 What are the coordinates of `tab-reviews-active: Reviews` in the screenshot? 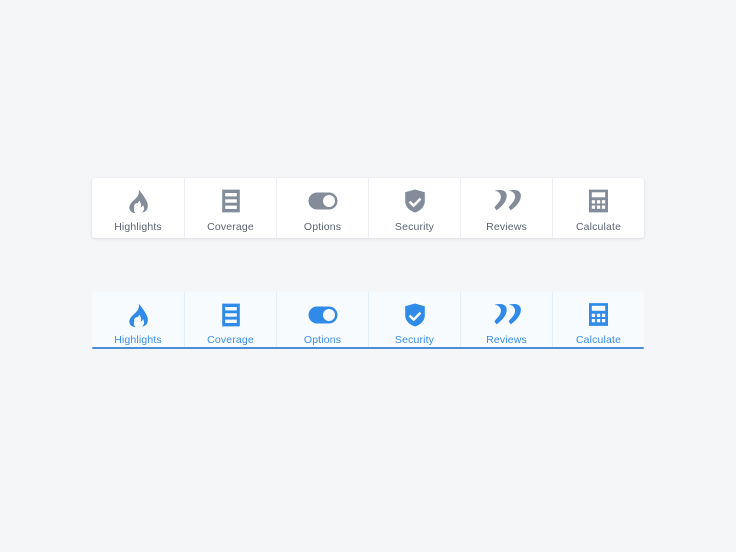 It's located at (506, 319).